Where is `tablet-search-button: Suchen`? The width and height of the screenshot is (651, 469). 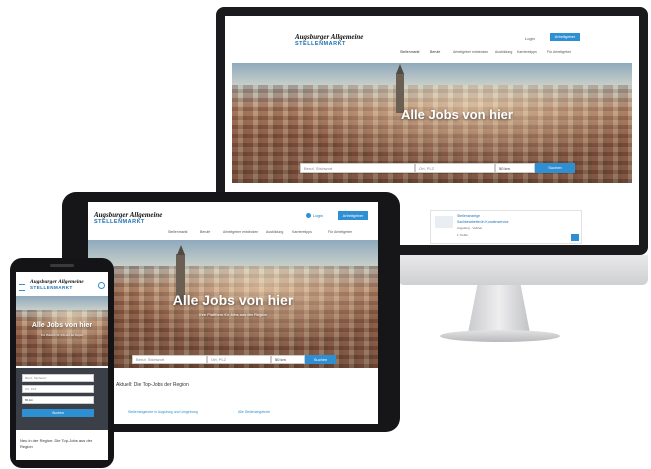 tablet-search-button: Suchen is located at coordinates (320, 359).